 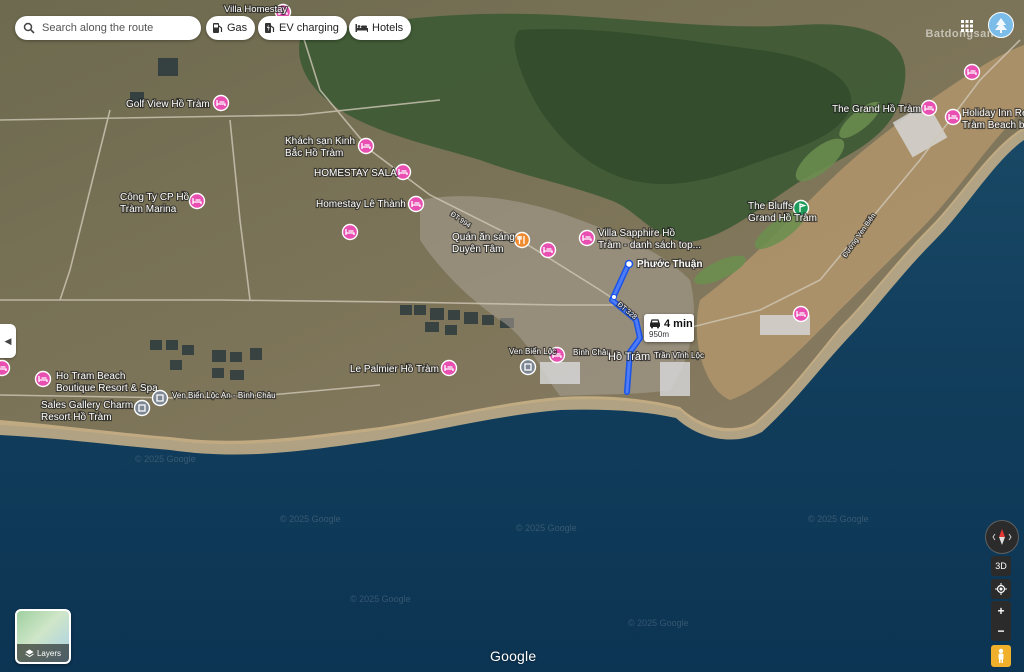 I want to click on layers-label: Layers, so click(x=48, y=653).